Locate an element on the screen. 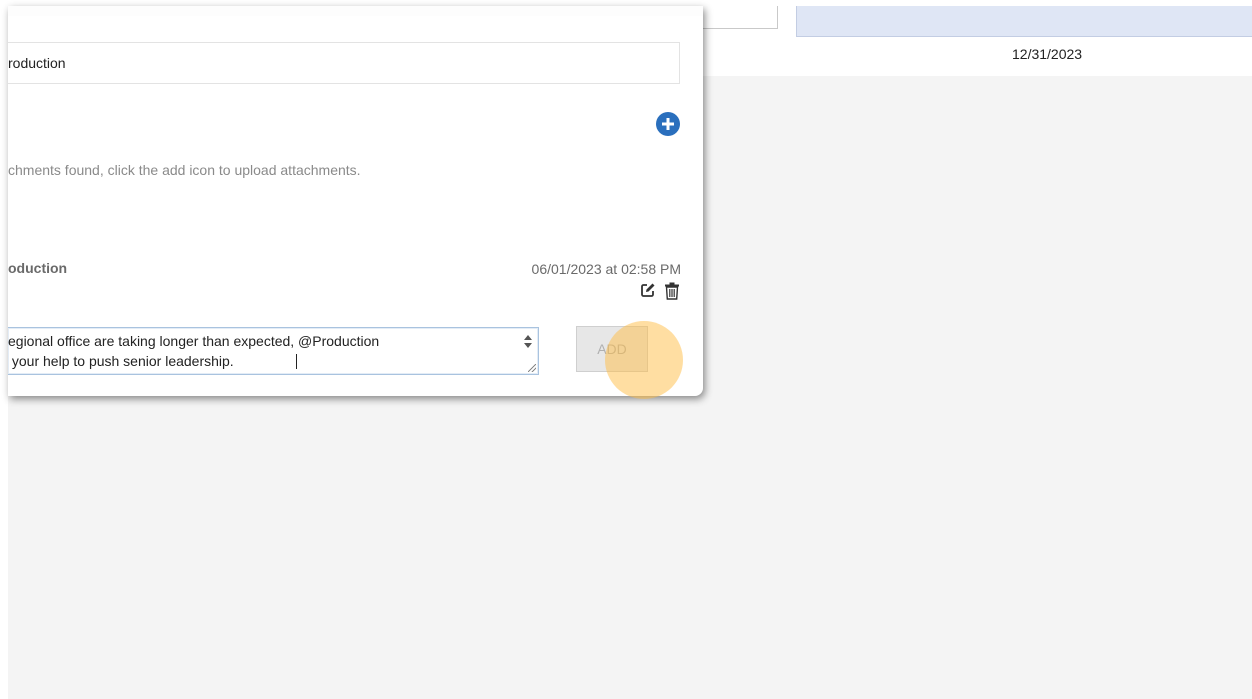 Image resolution: width=1252 pixels, height=699 pixels. background-table-header is located at coordinates (1024, 21).